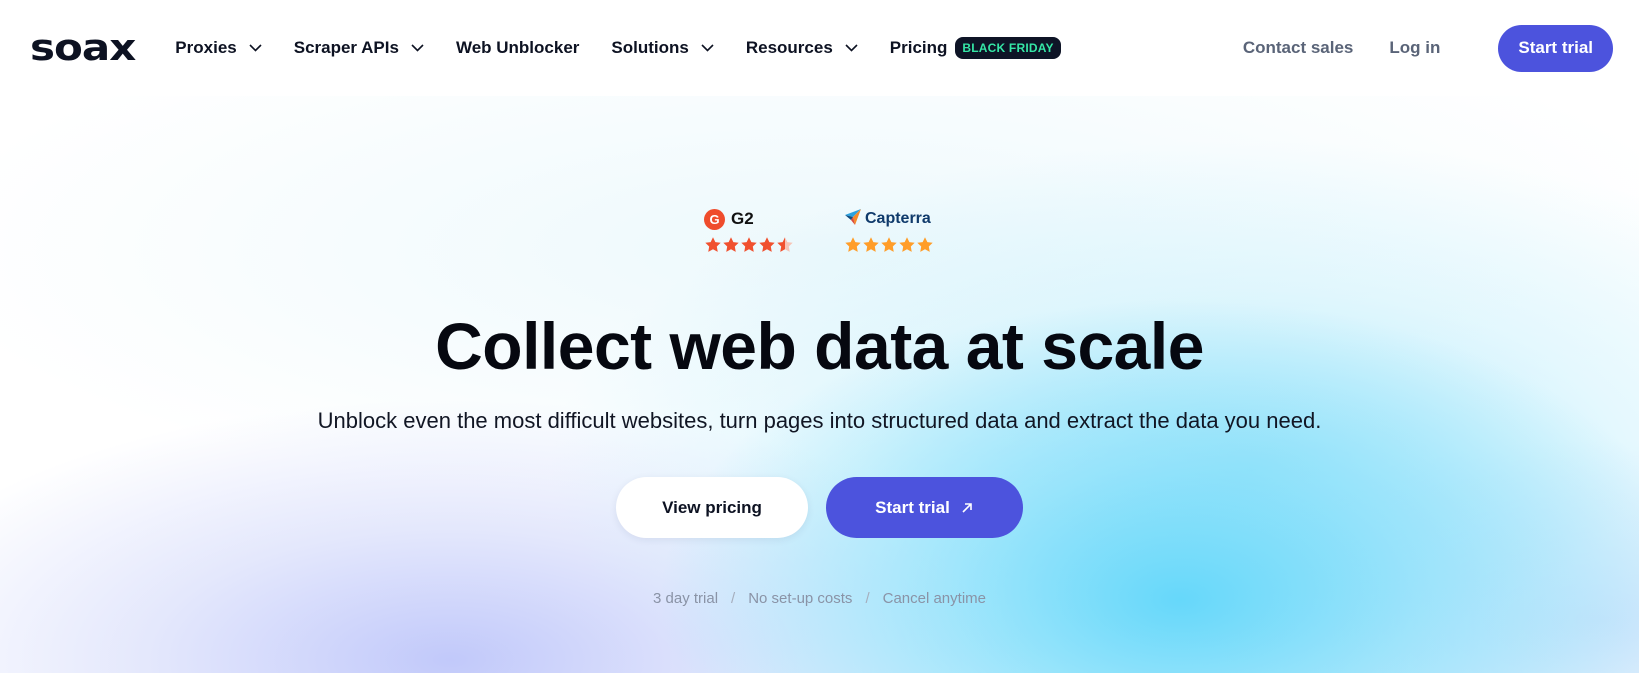  Describe the element at coordinates (83, 48) in the screenshot. I see `soax-logo: soax` at that location.